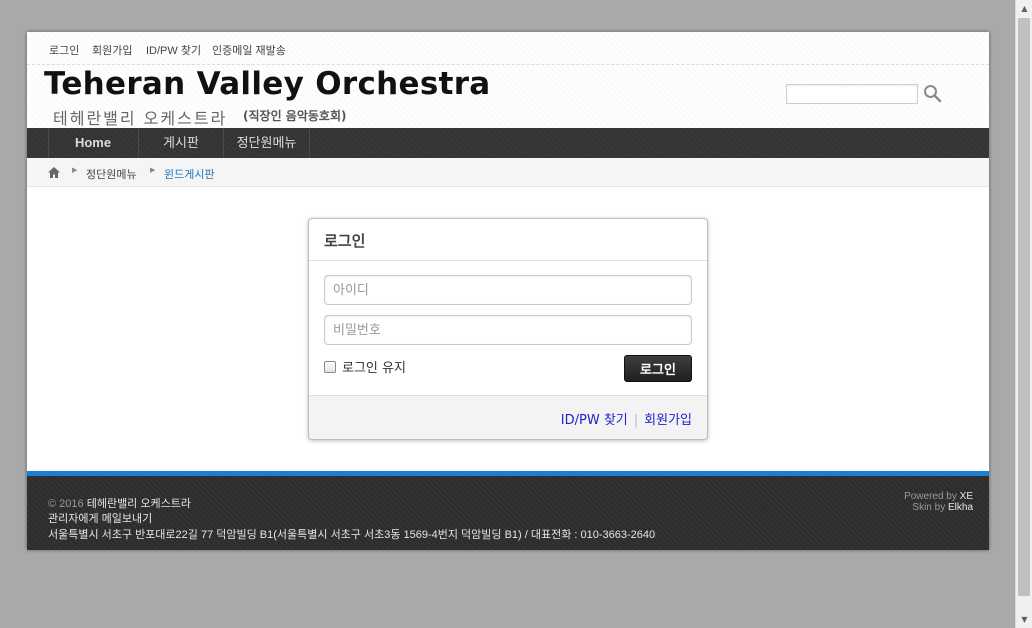  What do you see at coordinates (929, 507) in the screenshot?
I see `skin-by-label: Skin by` at bounding box center [929, 507].